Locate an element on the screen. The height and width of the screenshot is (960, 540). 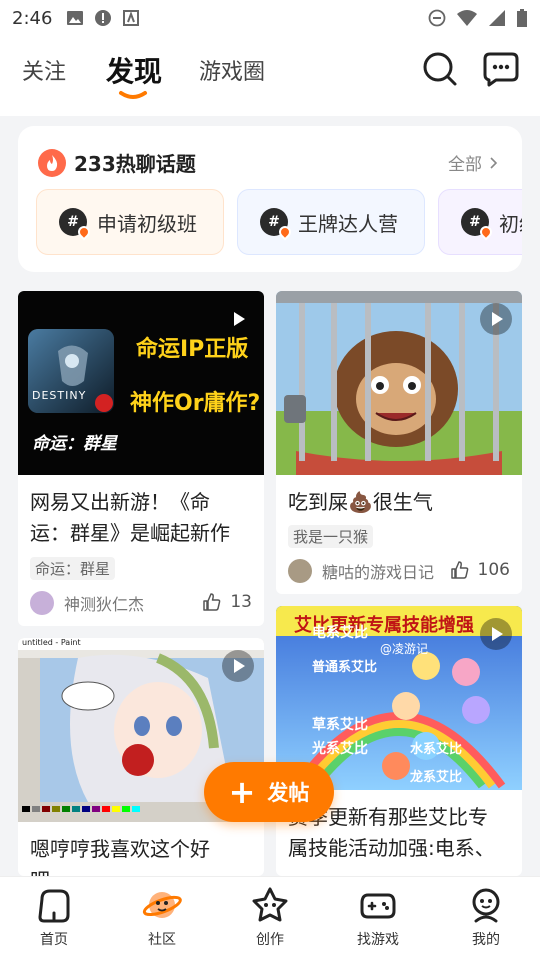
status-time: 2:46 is located at coordinates (32, 18).